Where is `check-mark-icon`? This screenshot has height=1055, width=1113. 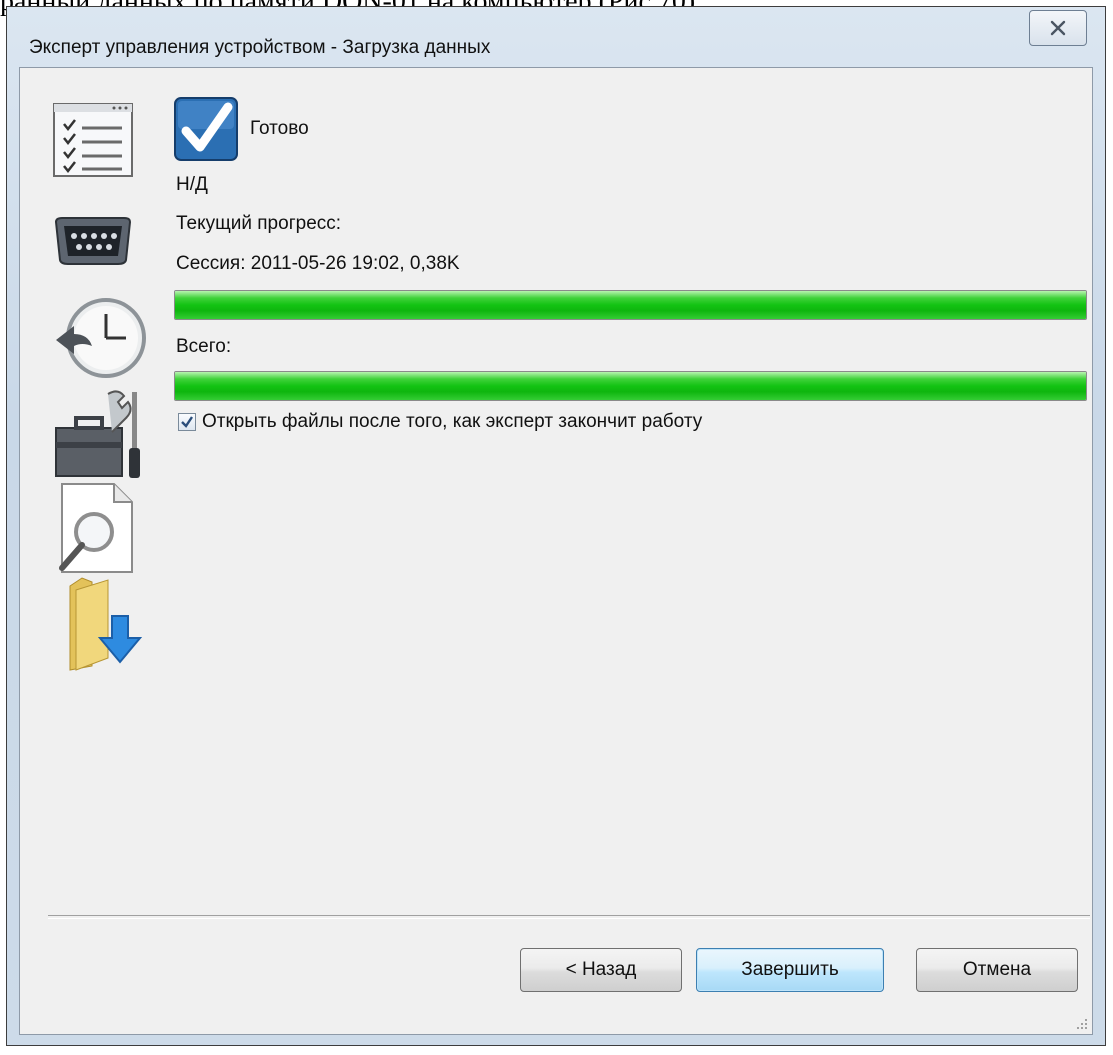 check-mark-icon is located at coordinates (187, 422).